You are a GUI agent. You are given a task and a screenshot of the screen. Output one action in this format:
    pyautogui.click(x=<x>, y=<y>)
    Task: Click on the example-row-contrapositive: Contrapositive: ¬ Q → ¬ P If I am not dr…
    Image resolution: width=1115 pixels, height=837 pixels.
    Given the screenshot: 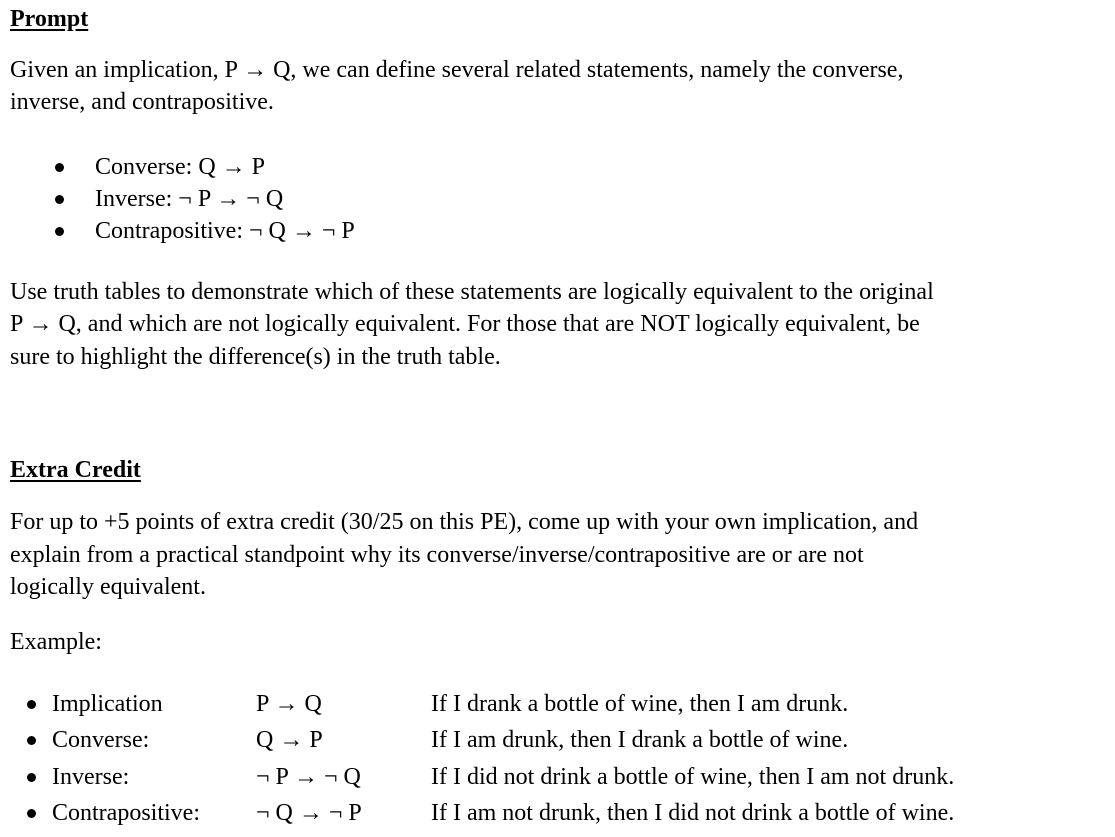 What is the action you would take?
    pyautogui.click(x=557, y=813)
    